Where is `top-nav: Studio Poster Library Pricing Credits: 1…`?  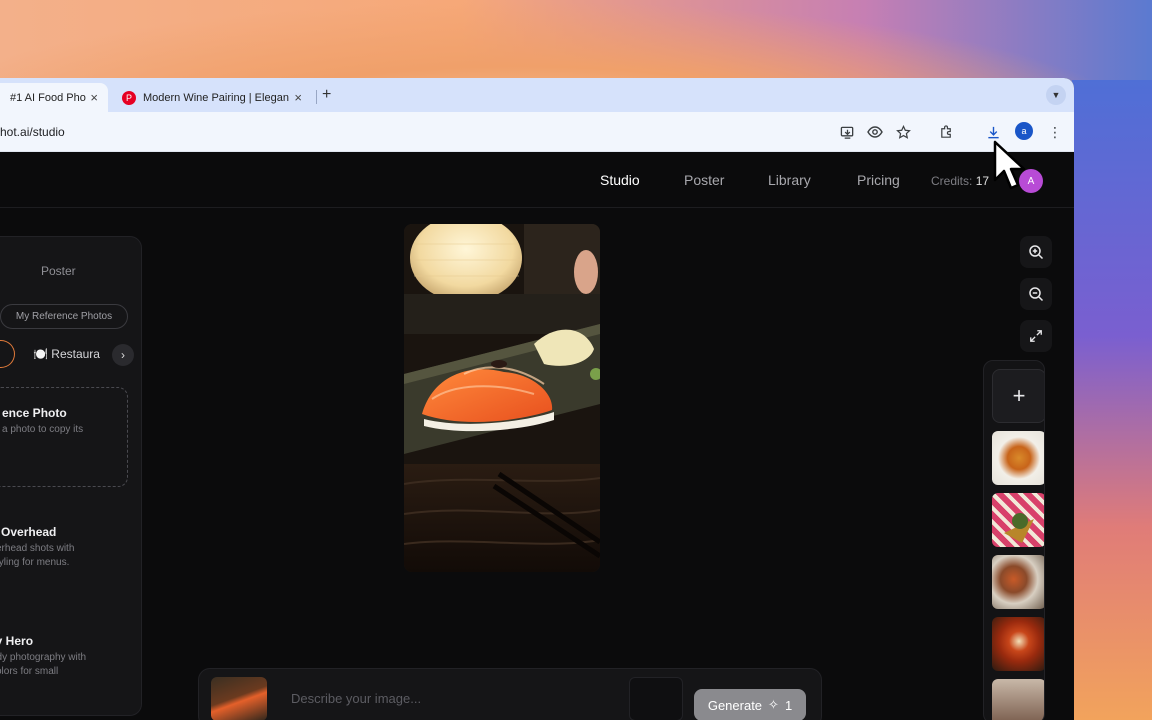 top-nav: Studio Poster Library Pricing Credits: 1… is located at coordinates (537, 180).